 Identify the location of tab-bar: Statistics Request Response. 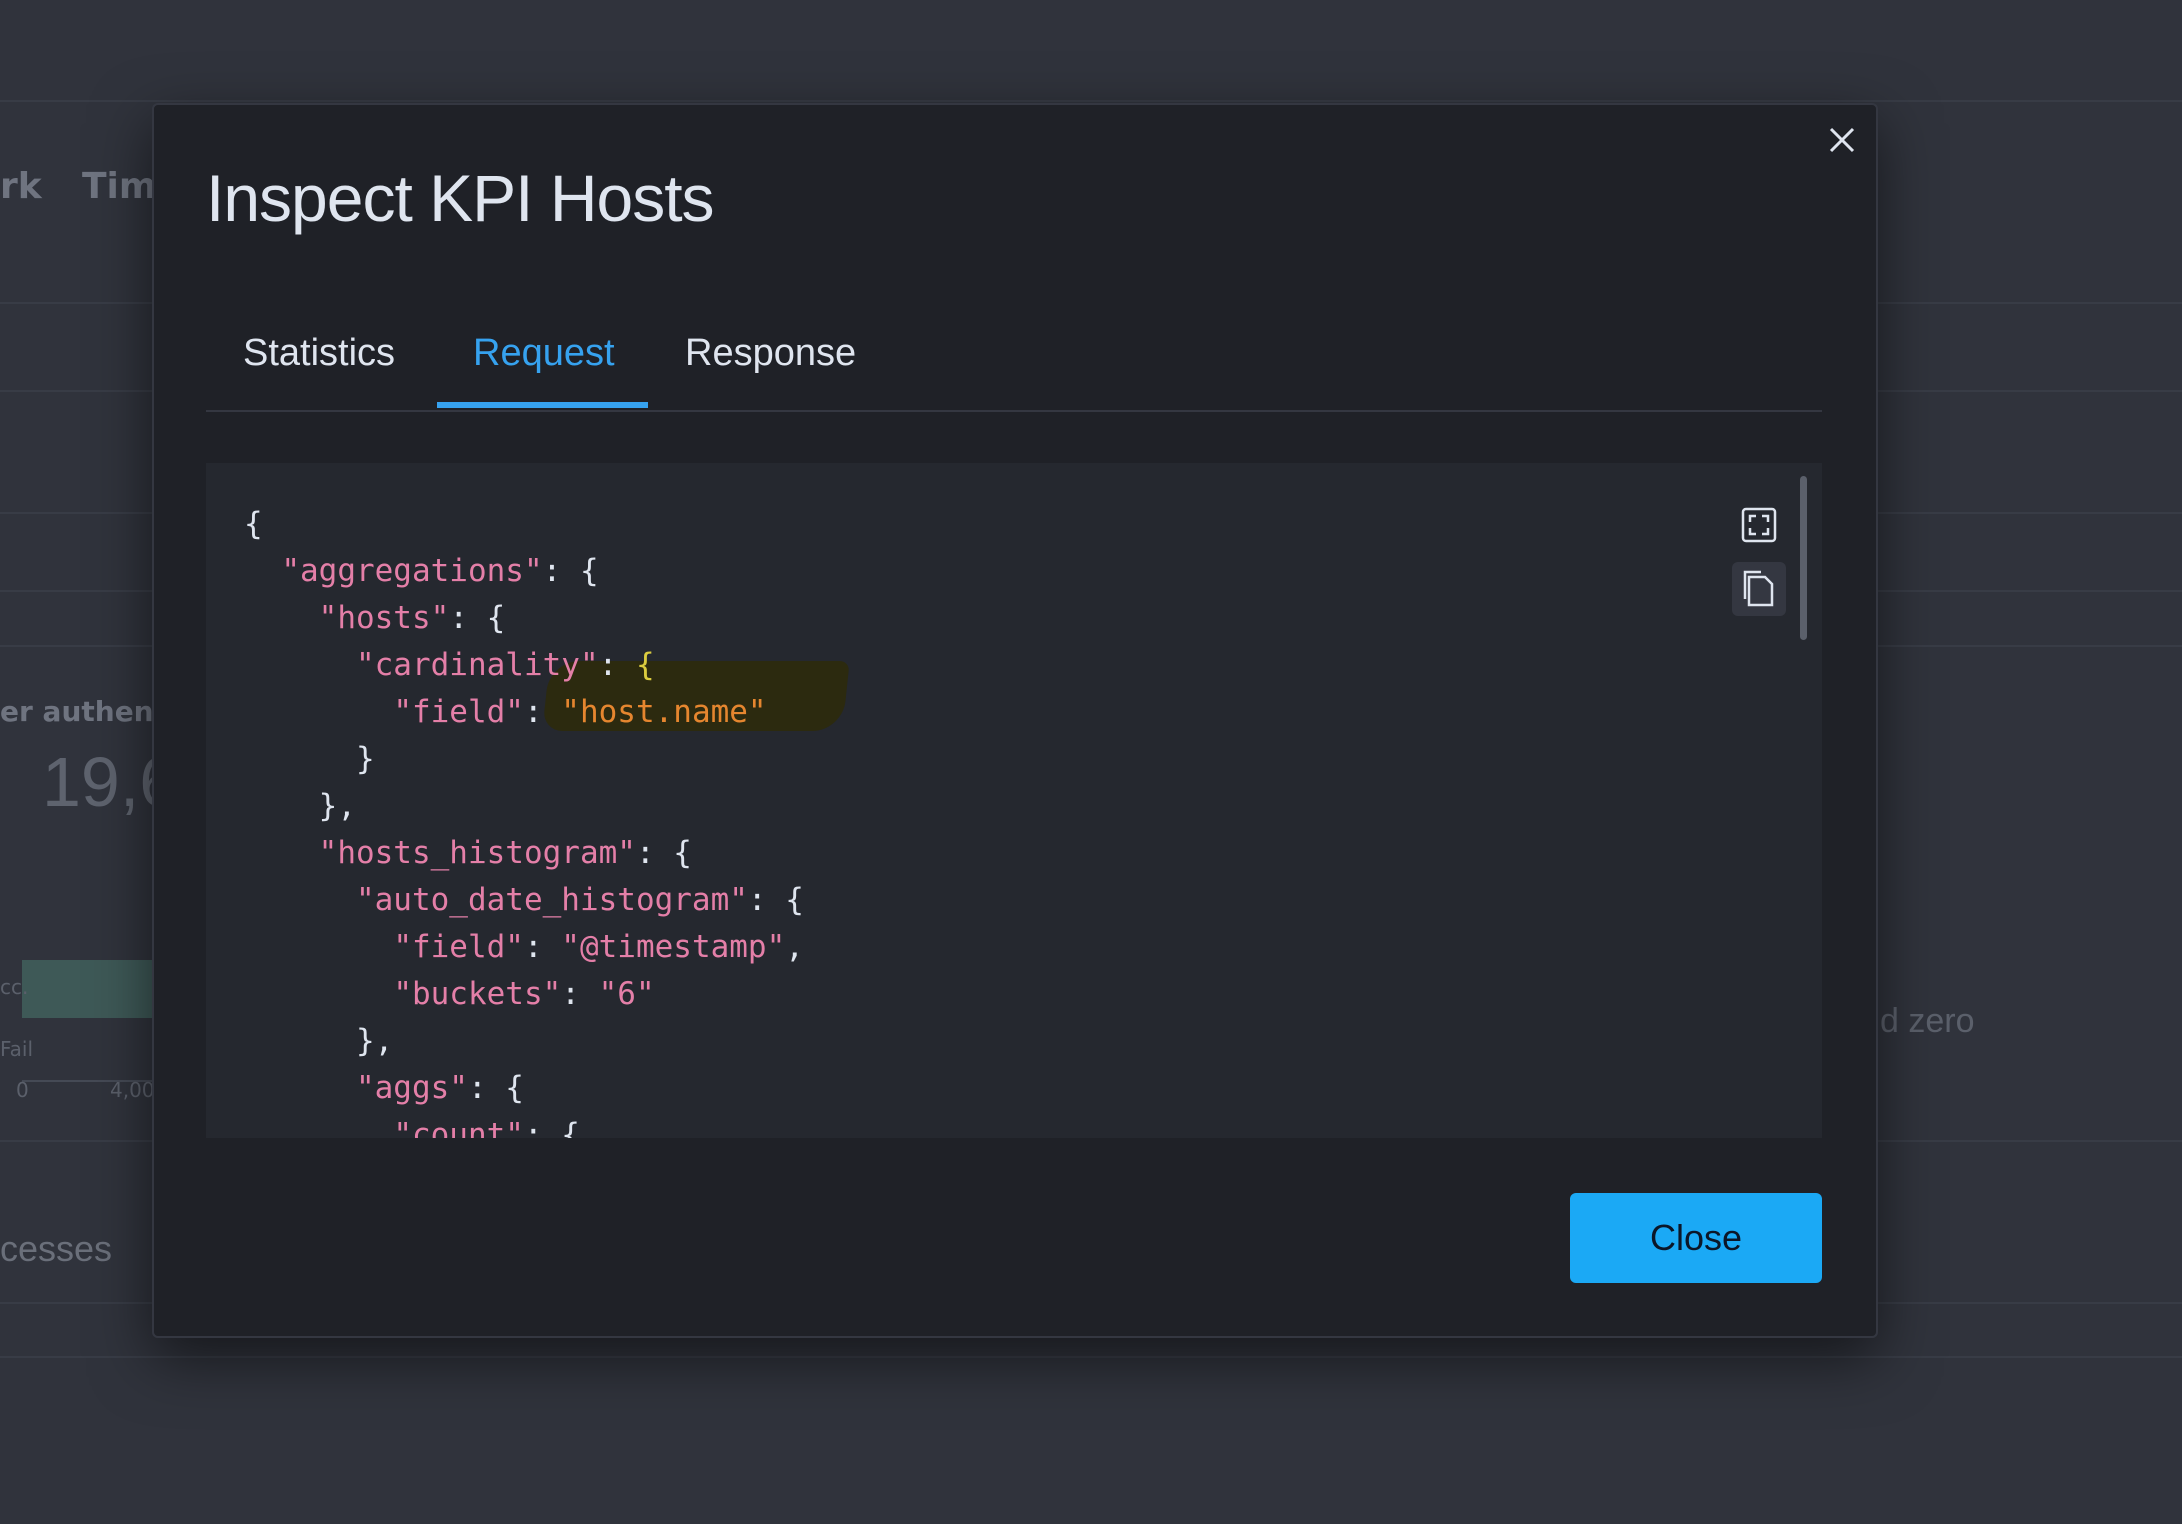
(1014, 366).